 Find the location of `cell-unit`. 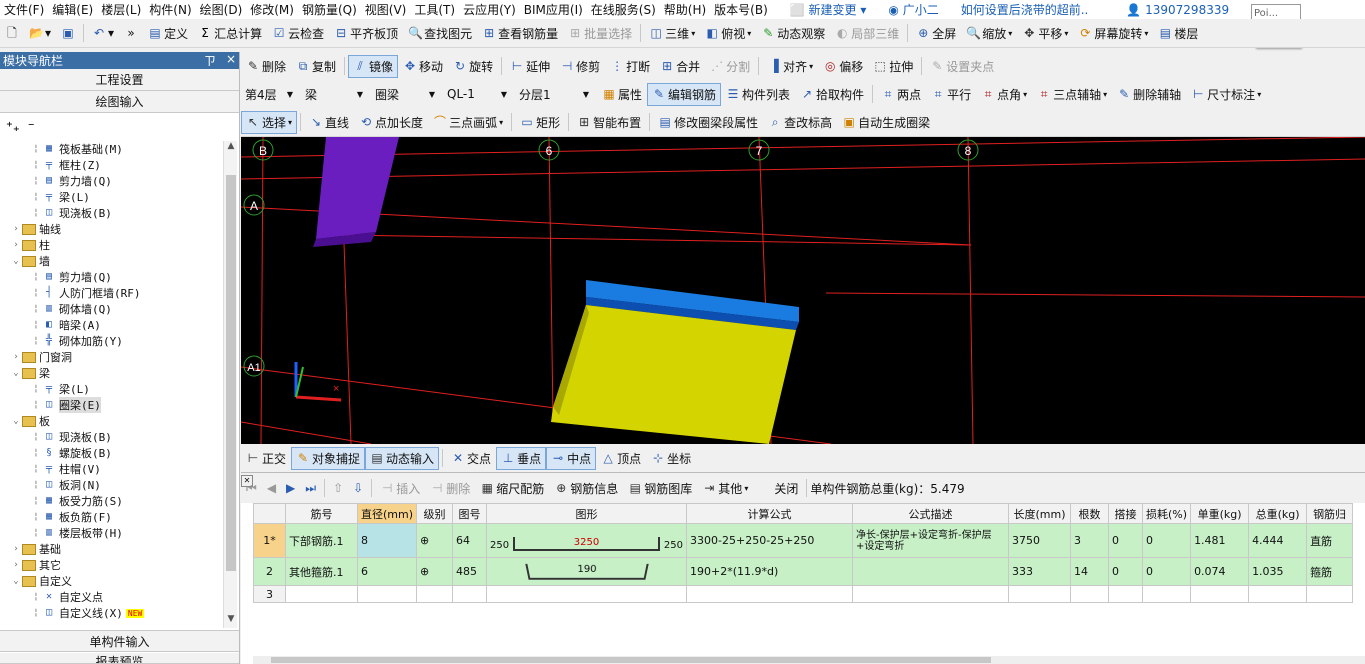

cell-unit is located at coordinates (1220, 594).